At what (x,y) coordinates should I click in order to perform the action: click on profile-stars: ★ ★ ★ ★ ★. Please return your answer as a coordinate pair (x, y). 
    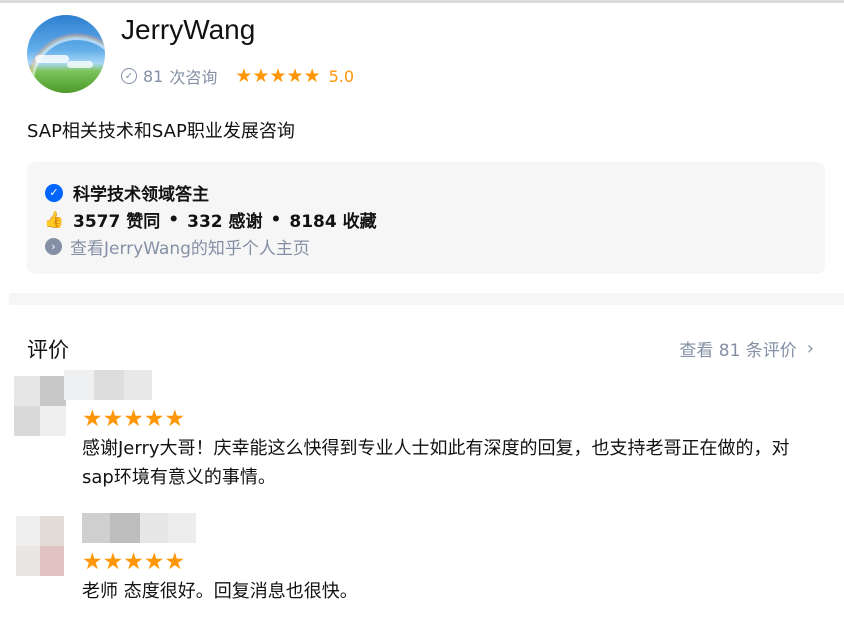
    Looking at the image, I should click on (278, 75).